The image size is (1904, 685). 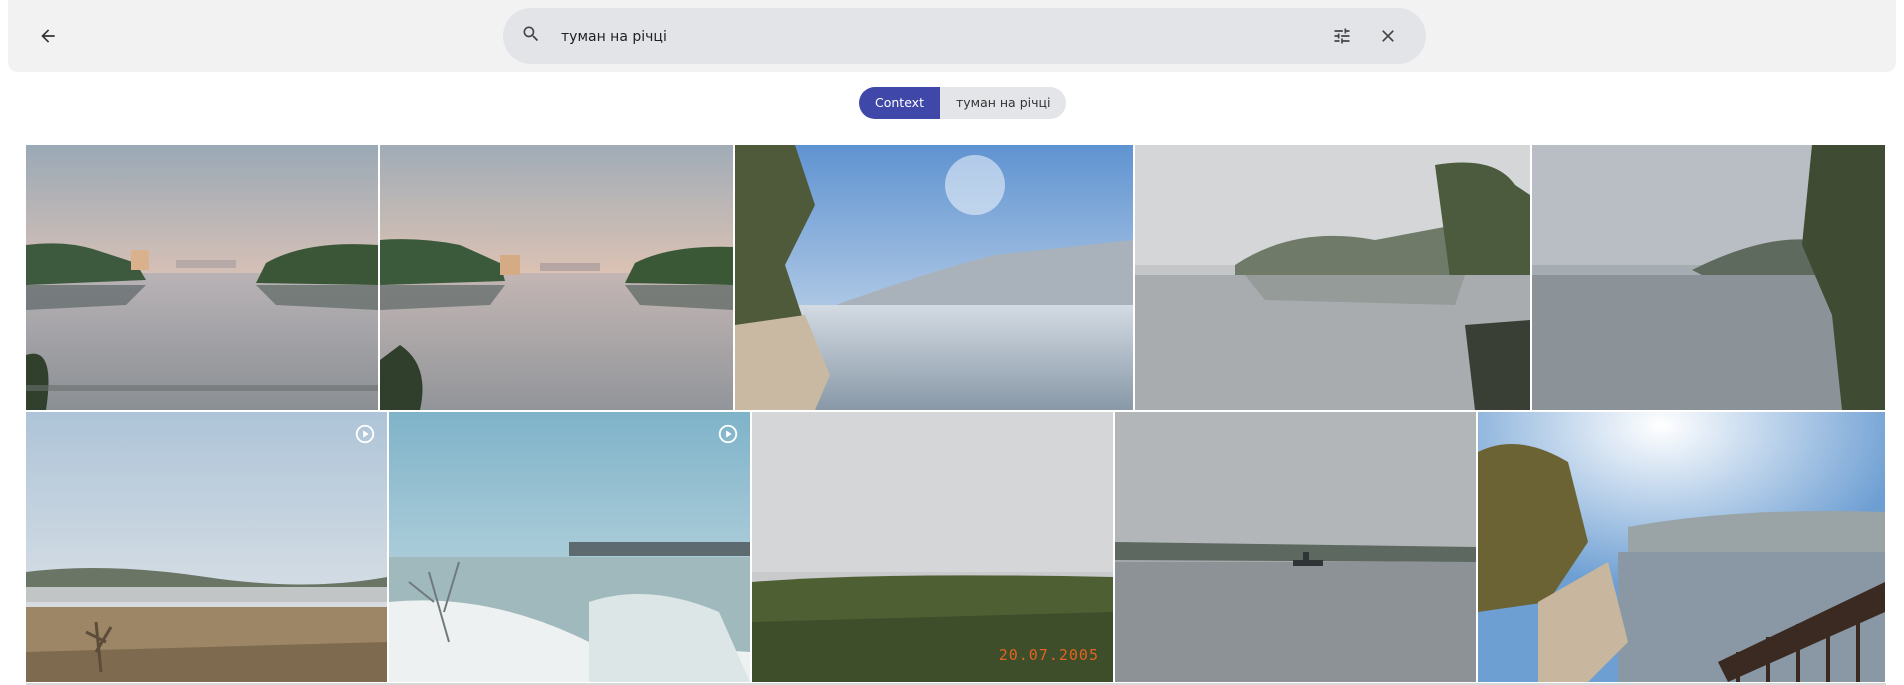 I want to click on foggy-river-dawn-city-2-photo, so click(x=556, y=277).